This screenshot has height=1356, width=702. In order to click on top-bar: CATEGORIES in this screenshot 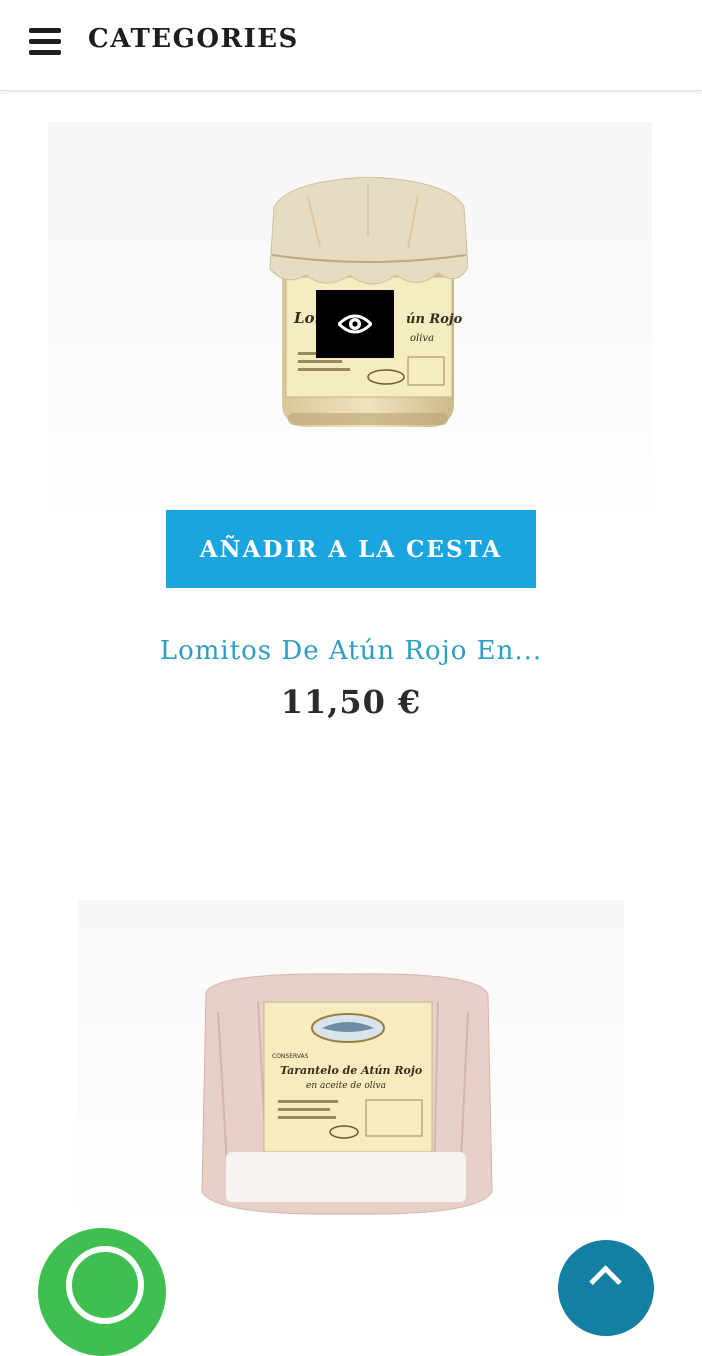, I will do `click(351, 45)`.